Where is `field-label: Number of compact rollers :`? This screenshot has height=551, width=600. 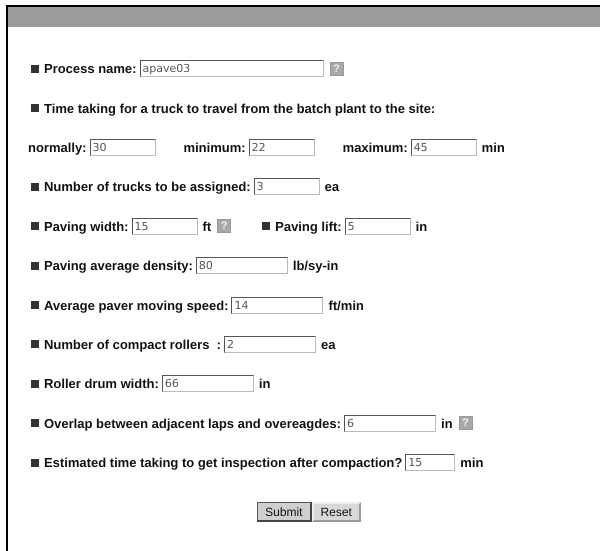
field-label: Number of compact rollers : is located at coordinates (132, 344).